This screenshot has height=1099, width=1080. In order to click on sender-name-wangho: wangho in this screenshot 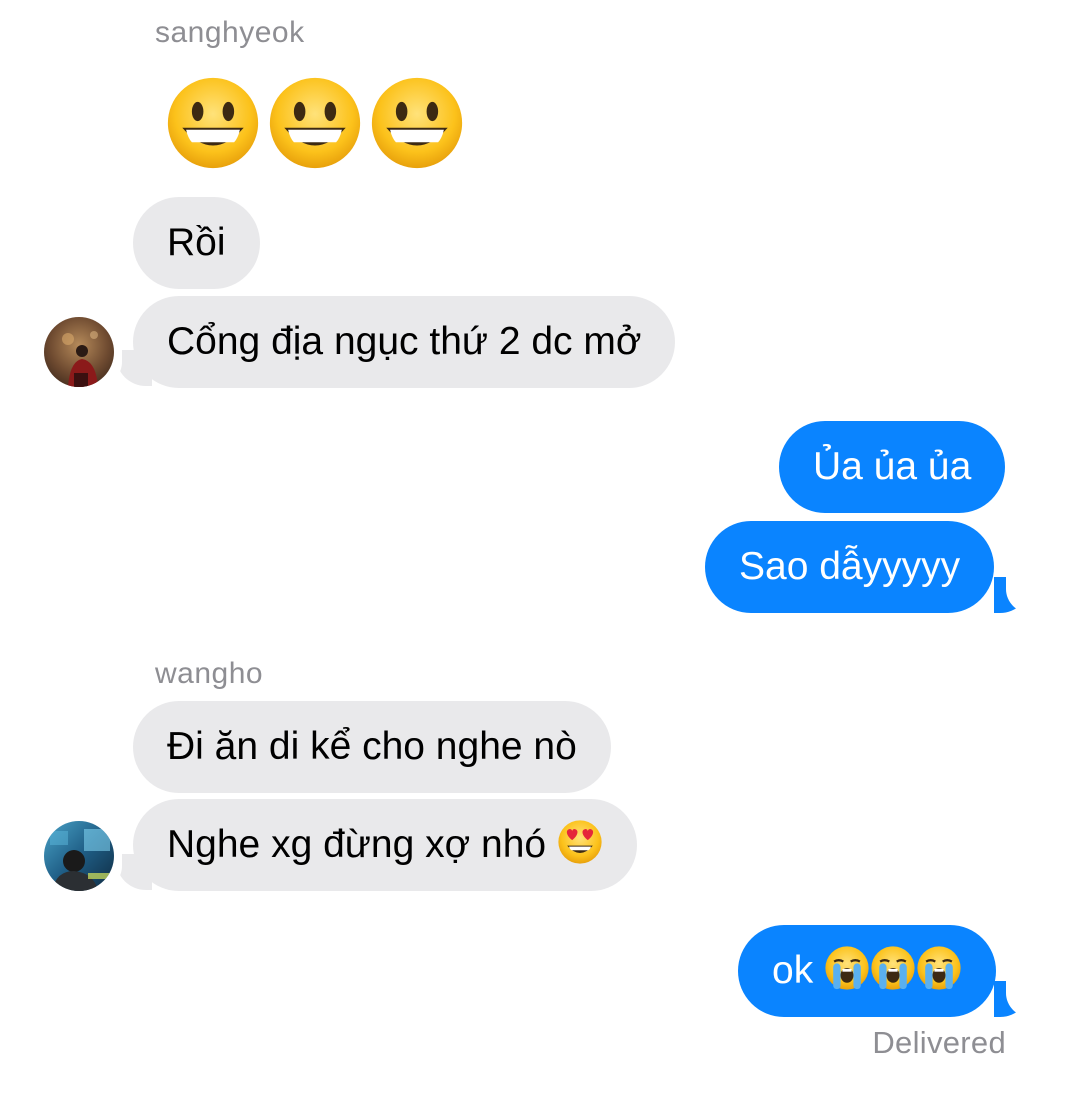, I will do `click(209, 673)`.